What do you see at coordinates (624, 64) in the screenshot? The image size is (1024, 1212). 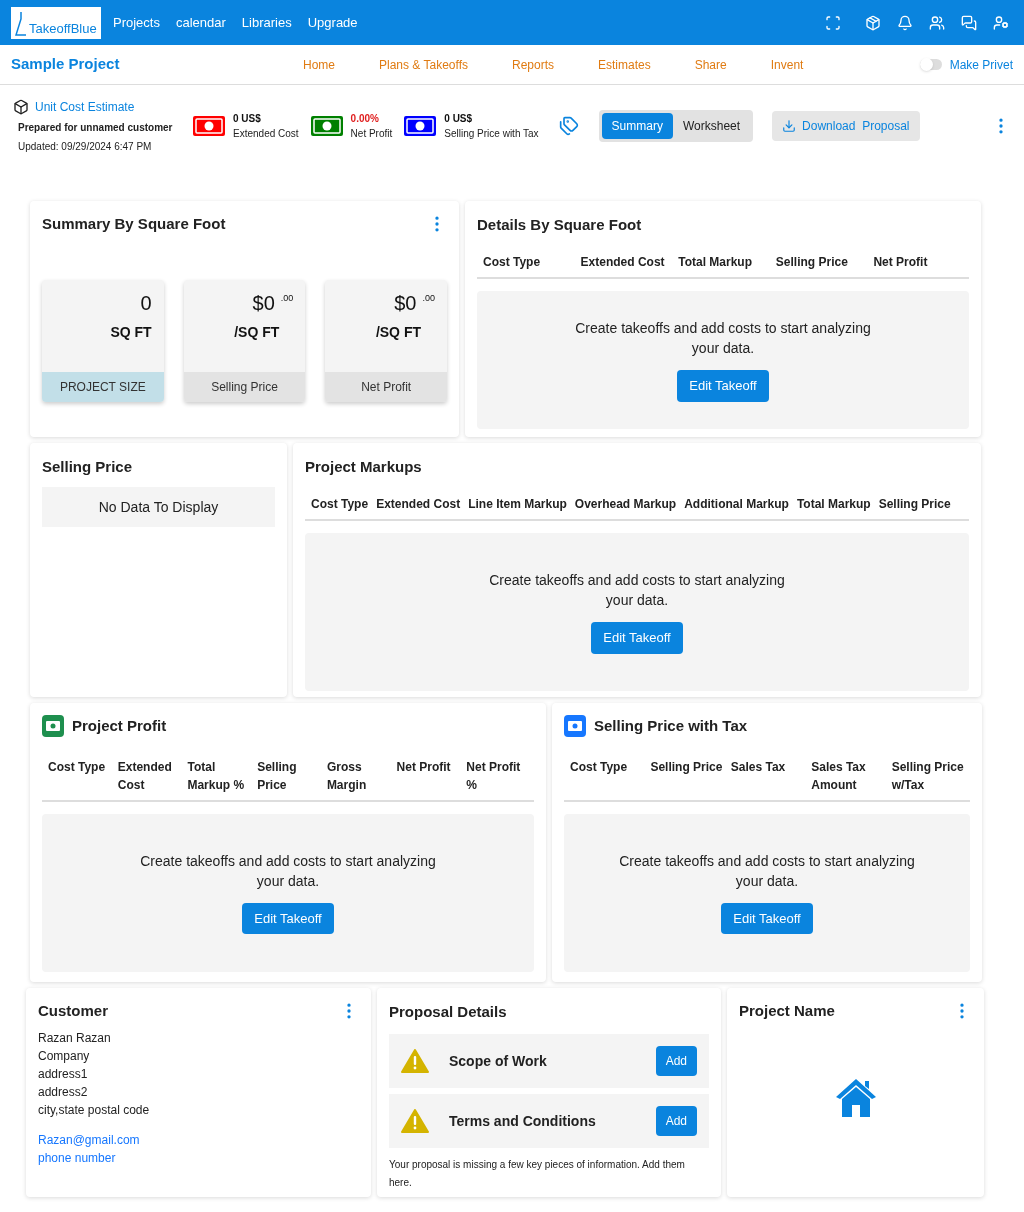 I see `project-tab: Estimates` at bounding box center [624, 64].